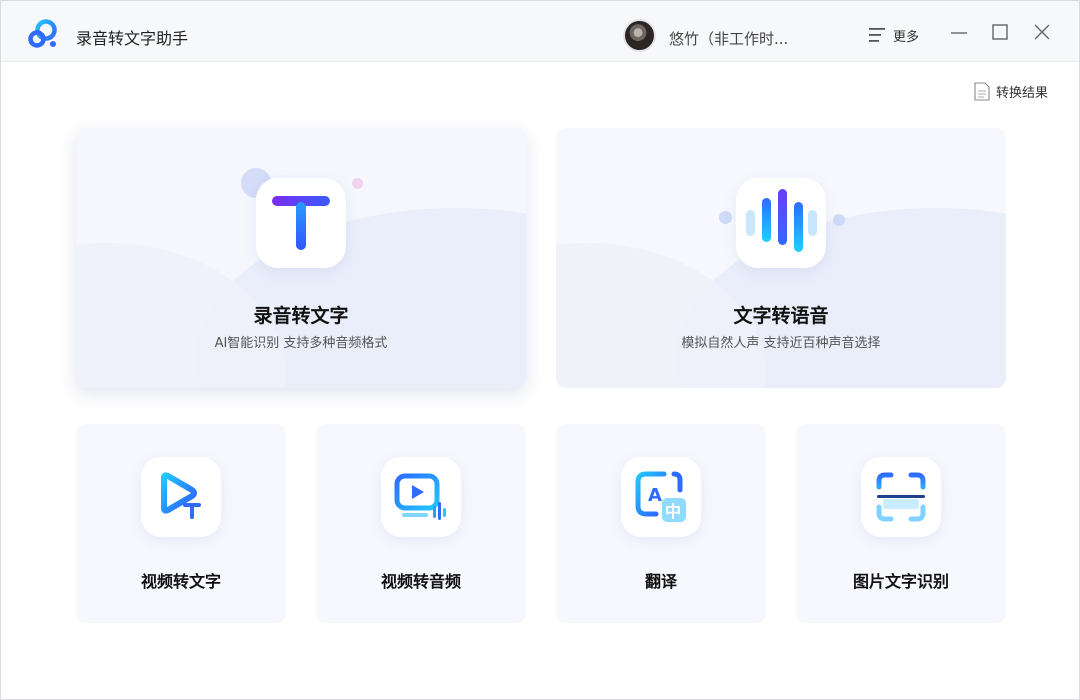 The image size is (1080, 700). Describe the element at coordinates (540, 31) in the screenshot. I see `title-bar: 录音转文字助手 悠竹（非工作时... 更多` at that location.